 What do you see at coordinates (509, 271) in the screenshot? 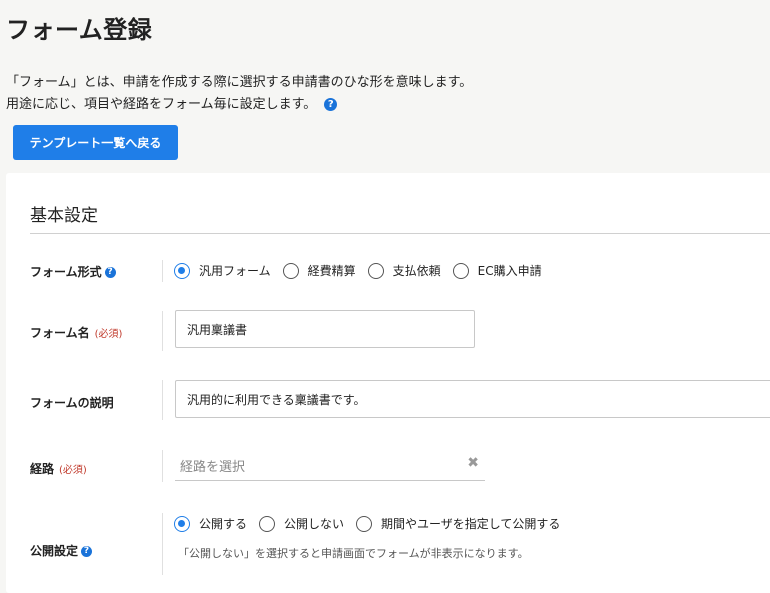
I see `radio-label: EC購入申請` at bounding box center [509, 271].